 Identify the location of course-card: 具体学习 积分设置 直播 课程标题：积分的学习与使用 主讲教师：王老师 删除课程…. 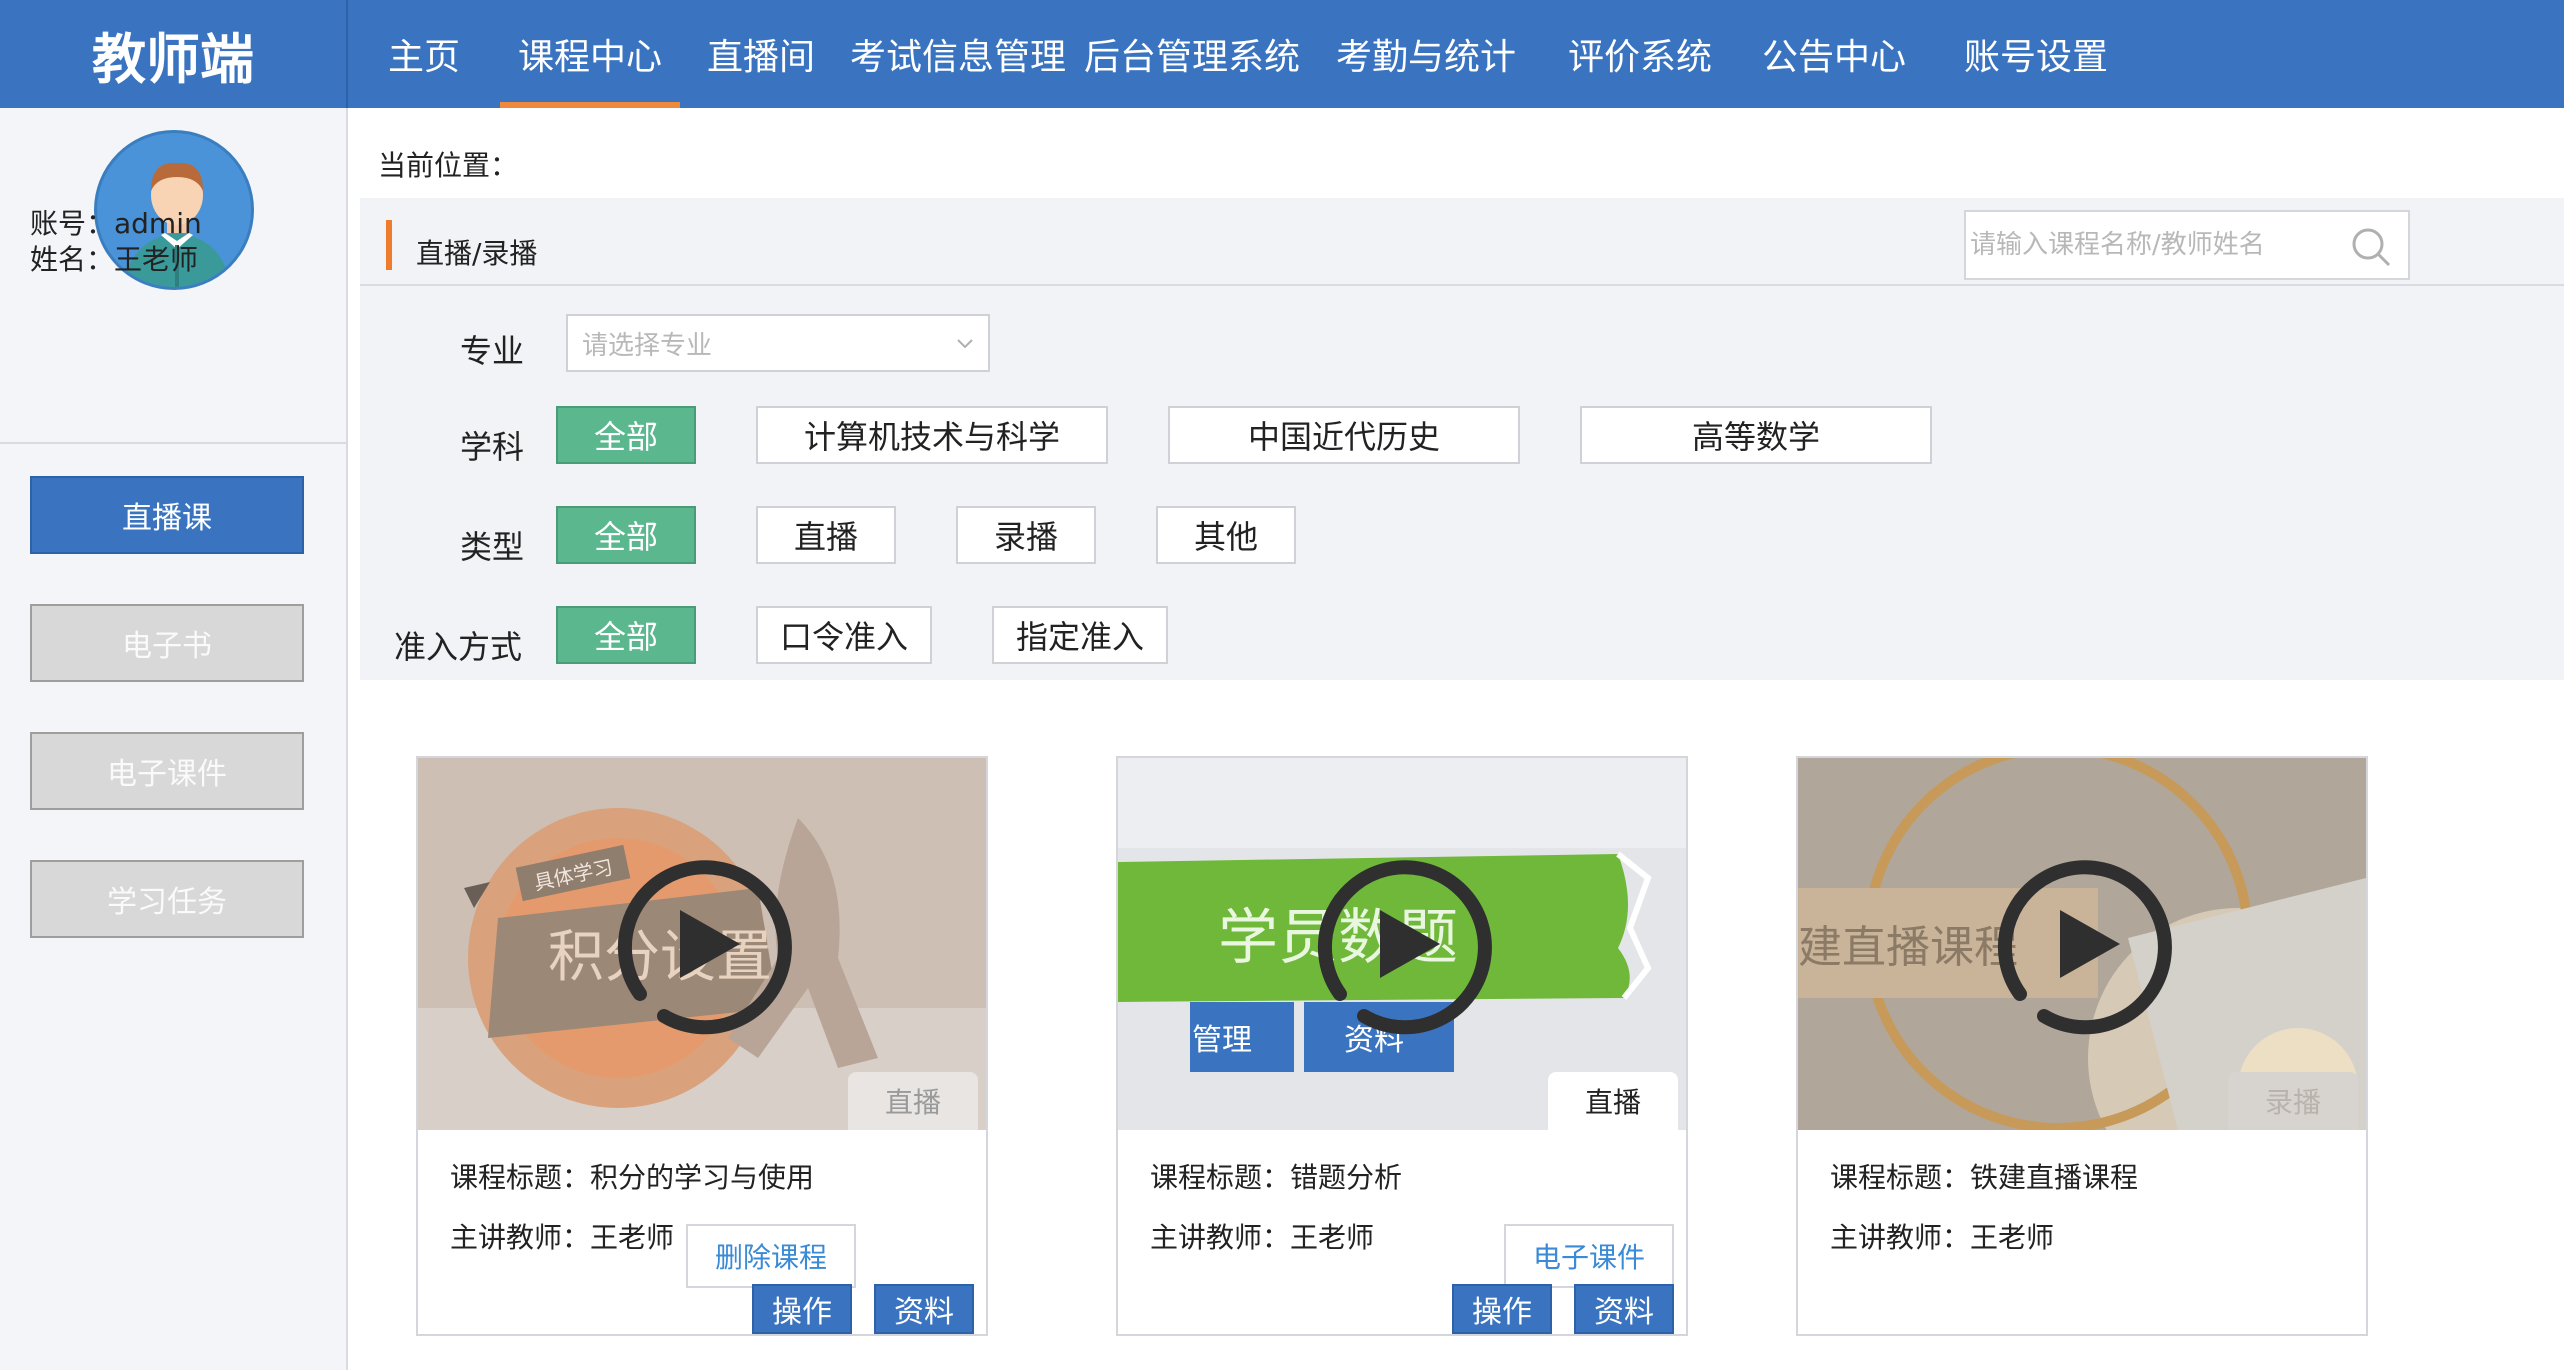
(702, 1046).